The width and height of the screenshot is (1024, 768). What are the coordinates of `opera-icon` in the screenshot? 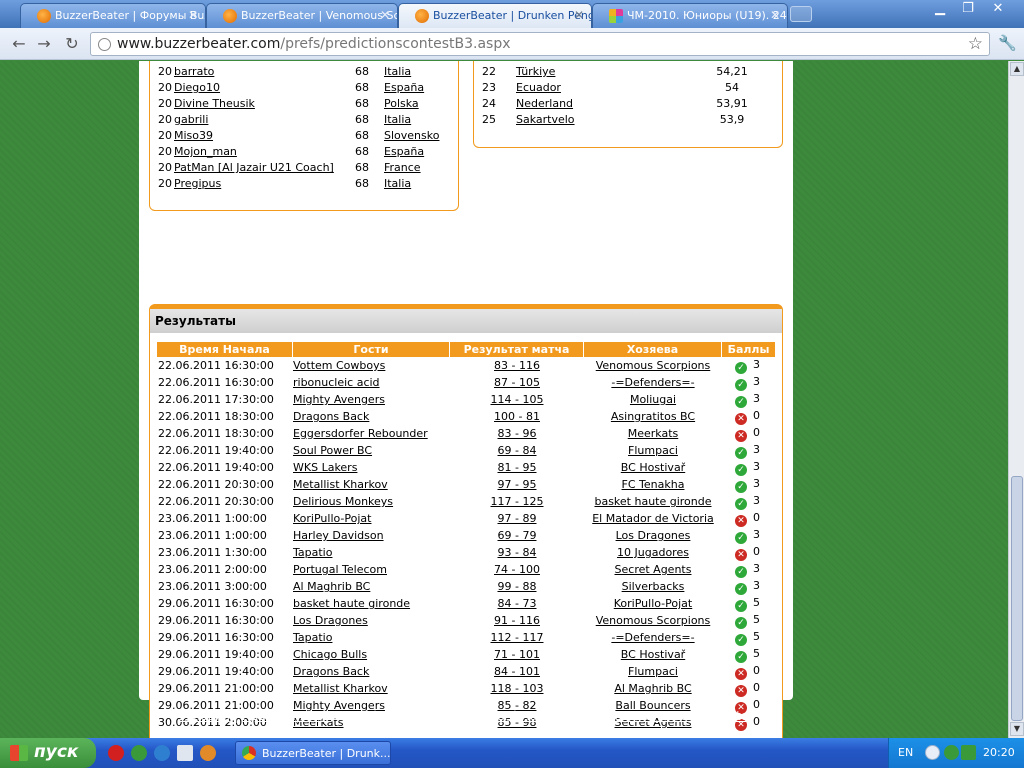 It's located at (116, 753).